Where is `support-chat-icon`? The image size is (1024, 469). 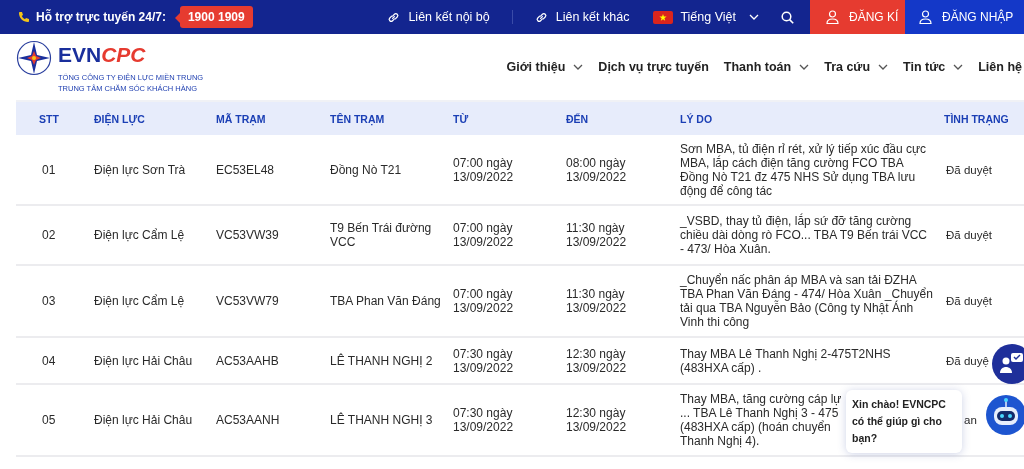
support-chat-icon is located at coordinates (1007, 364).